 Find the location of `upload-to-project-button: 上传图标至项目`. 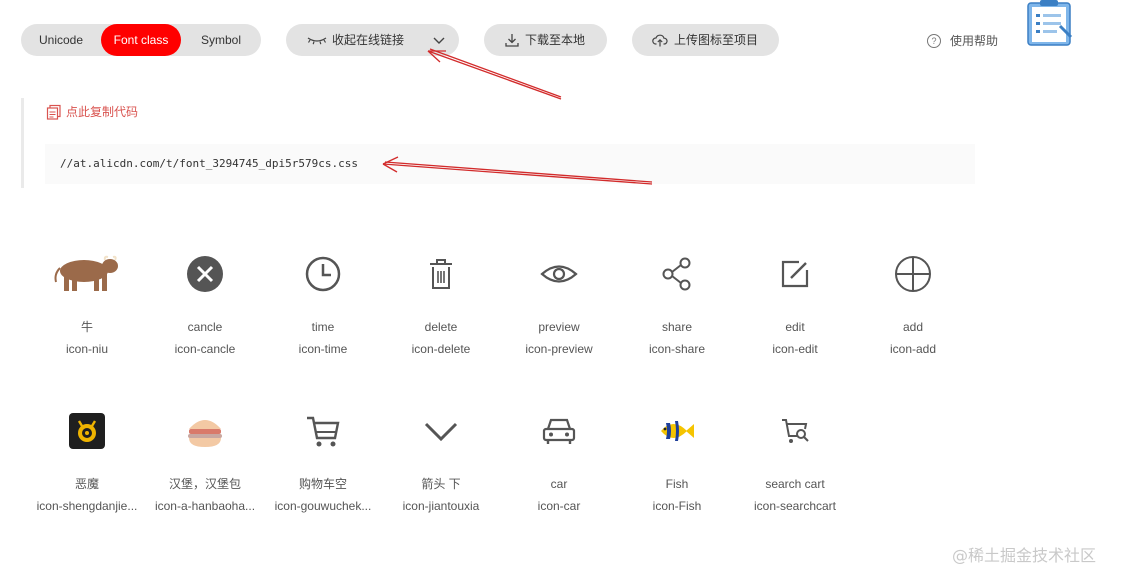

upload-to-project-button: 上传图标至项目 is located at coordinates (705, 40).